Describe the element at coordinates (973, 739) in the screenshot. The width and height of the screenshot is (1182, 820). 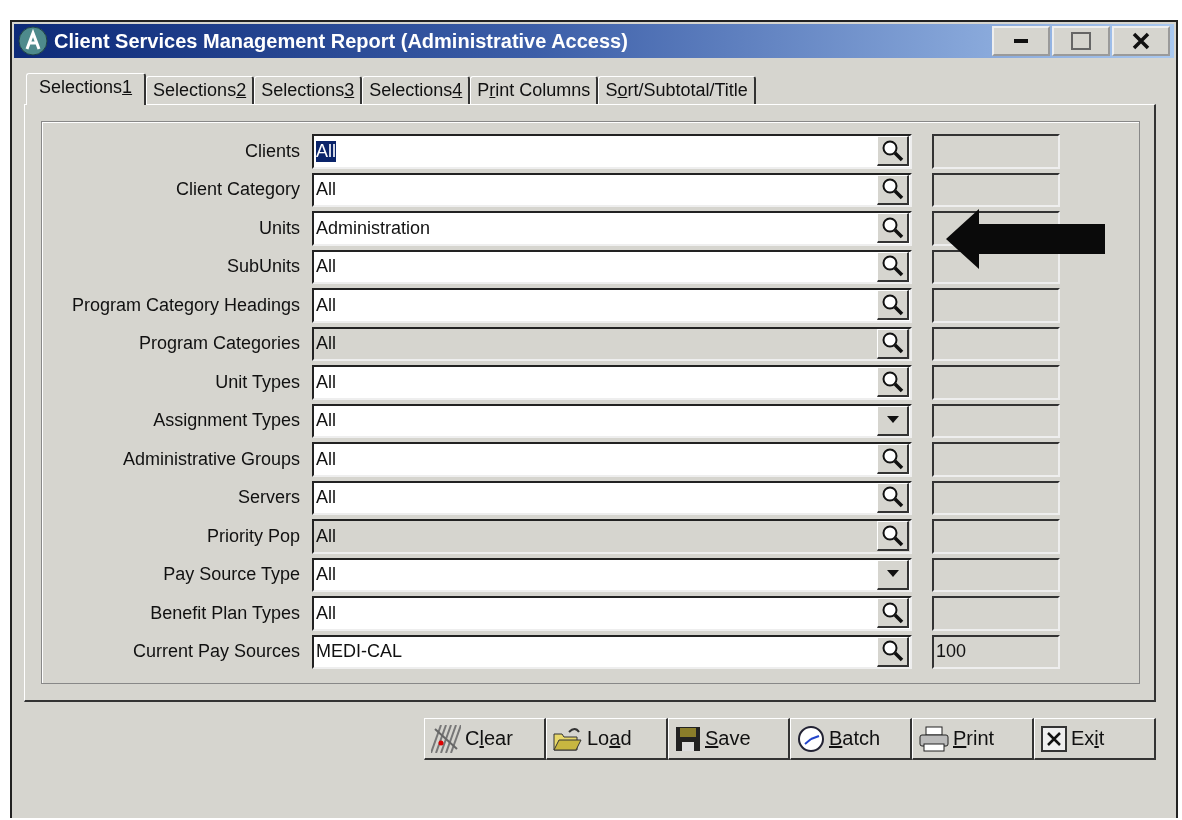
I see `print-button: Print` at that location.